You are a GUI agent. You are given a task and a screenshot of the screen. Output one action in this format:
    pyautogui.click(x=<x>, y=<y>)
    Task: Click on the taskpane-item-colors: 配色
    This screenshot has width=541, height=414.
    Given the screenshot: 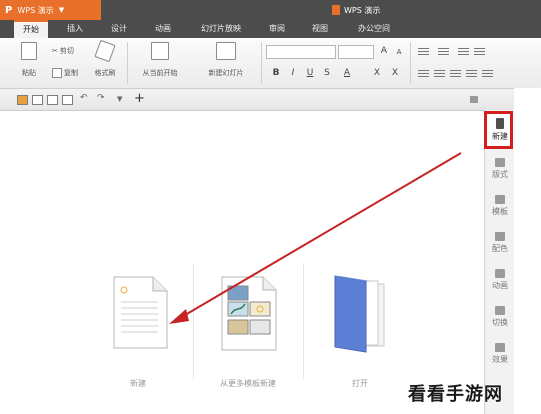 What is the action you would take?
    pyautogui.click(x=500, y=245)
    